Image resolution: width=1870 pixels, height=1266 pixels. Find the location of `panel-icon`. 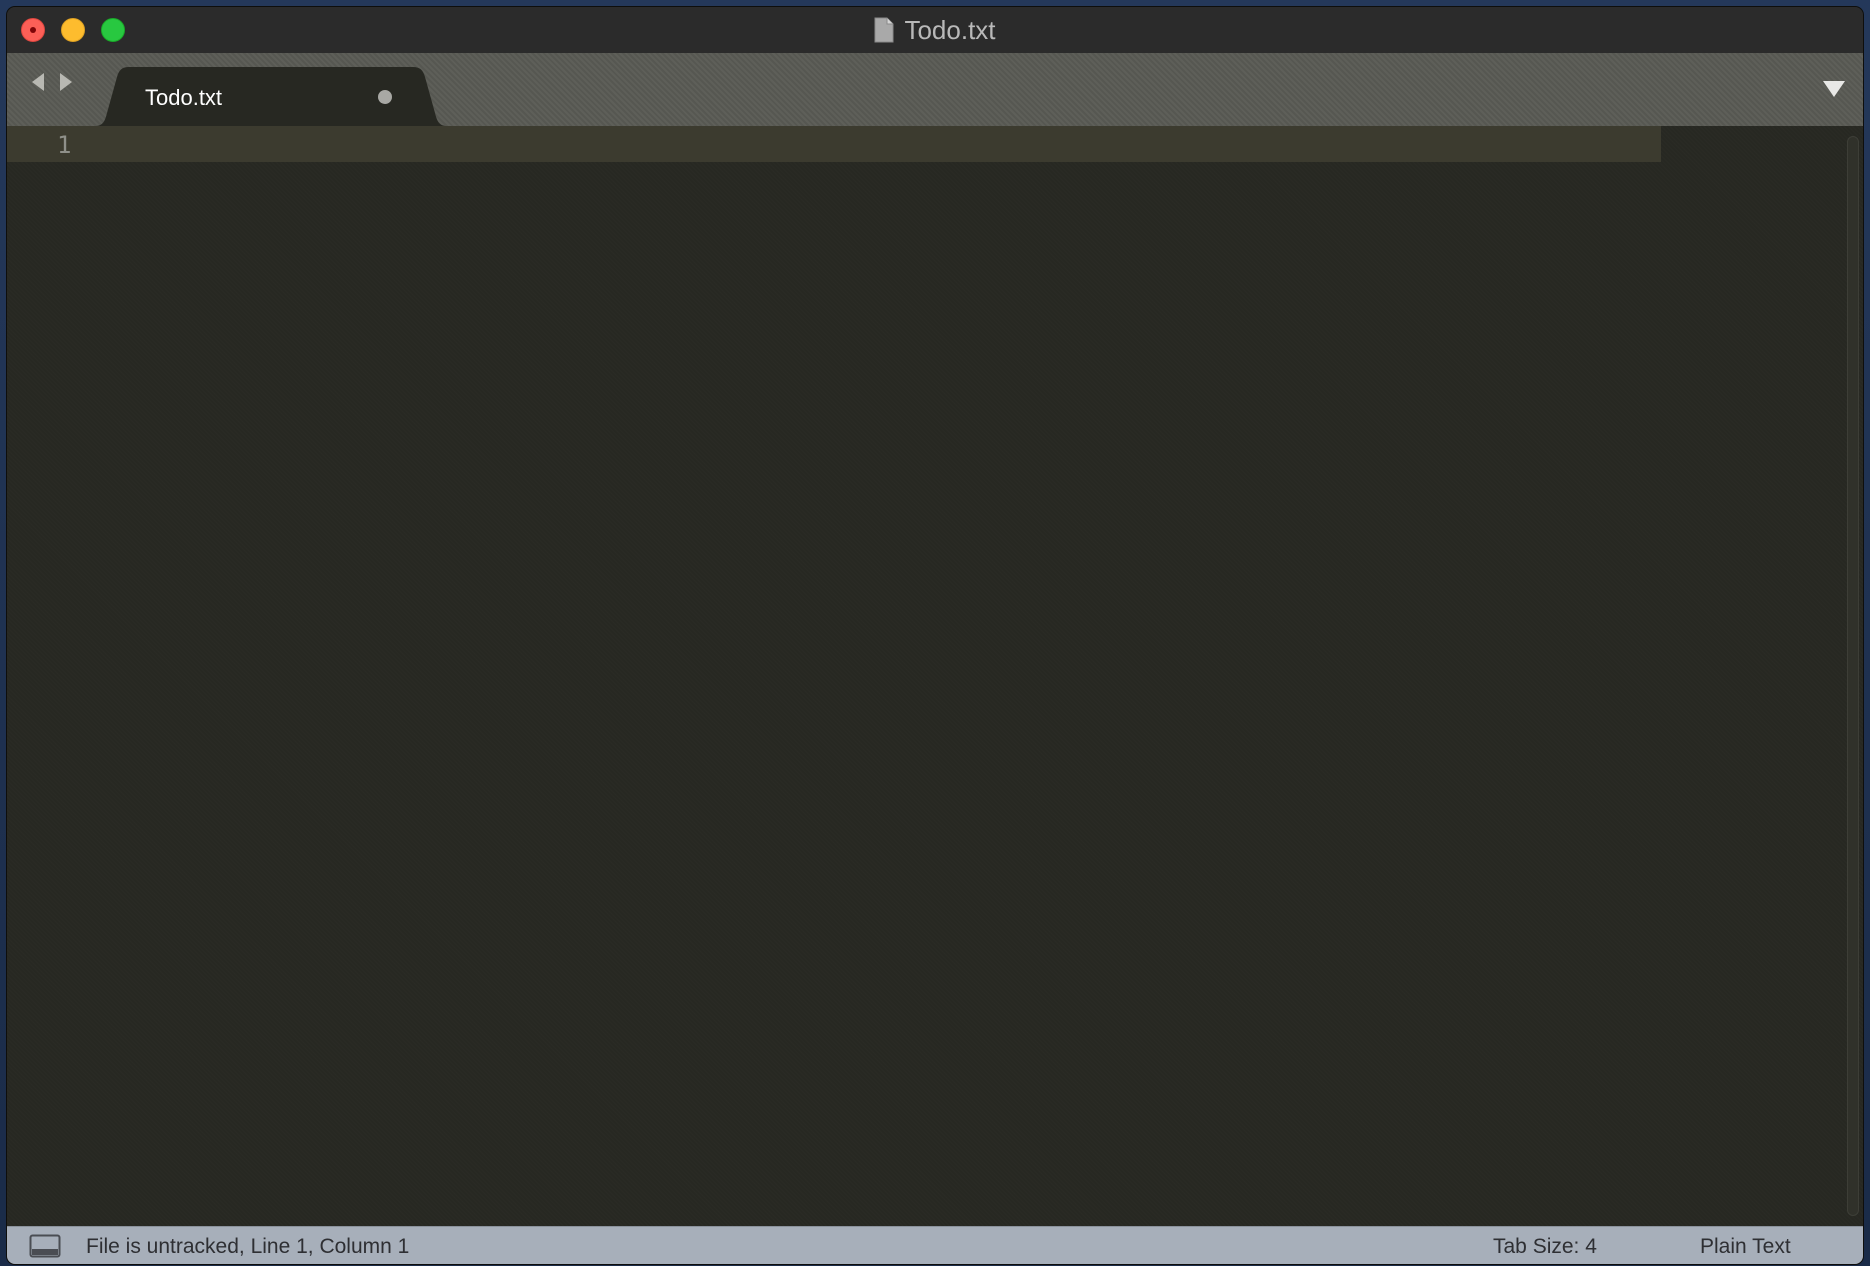

panel-icon is located at coordinates (45, 1246).